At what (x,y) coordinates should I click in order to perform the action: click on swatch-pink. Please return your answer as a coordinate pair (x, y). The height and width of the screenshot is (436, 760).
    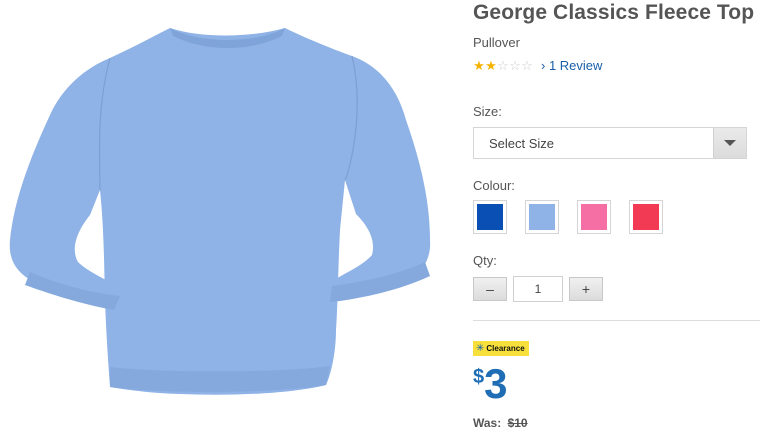
    Looking at the image, I should click on (594, 217).